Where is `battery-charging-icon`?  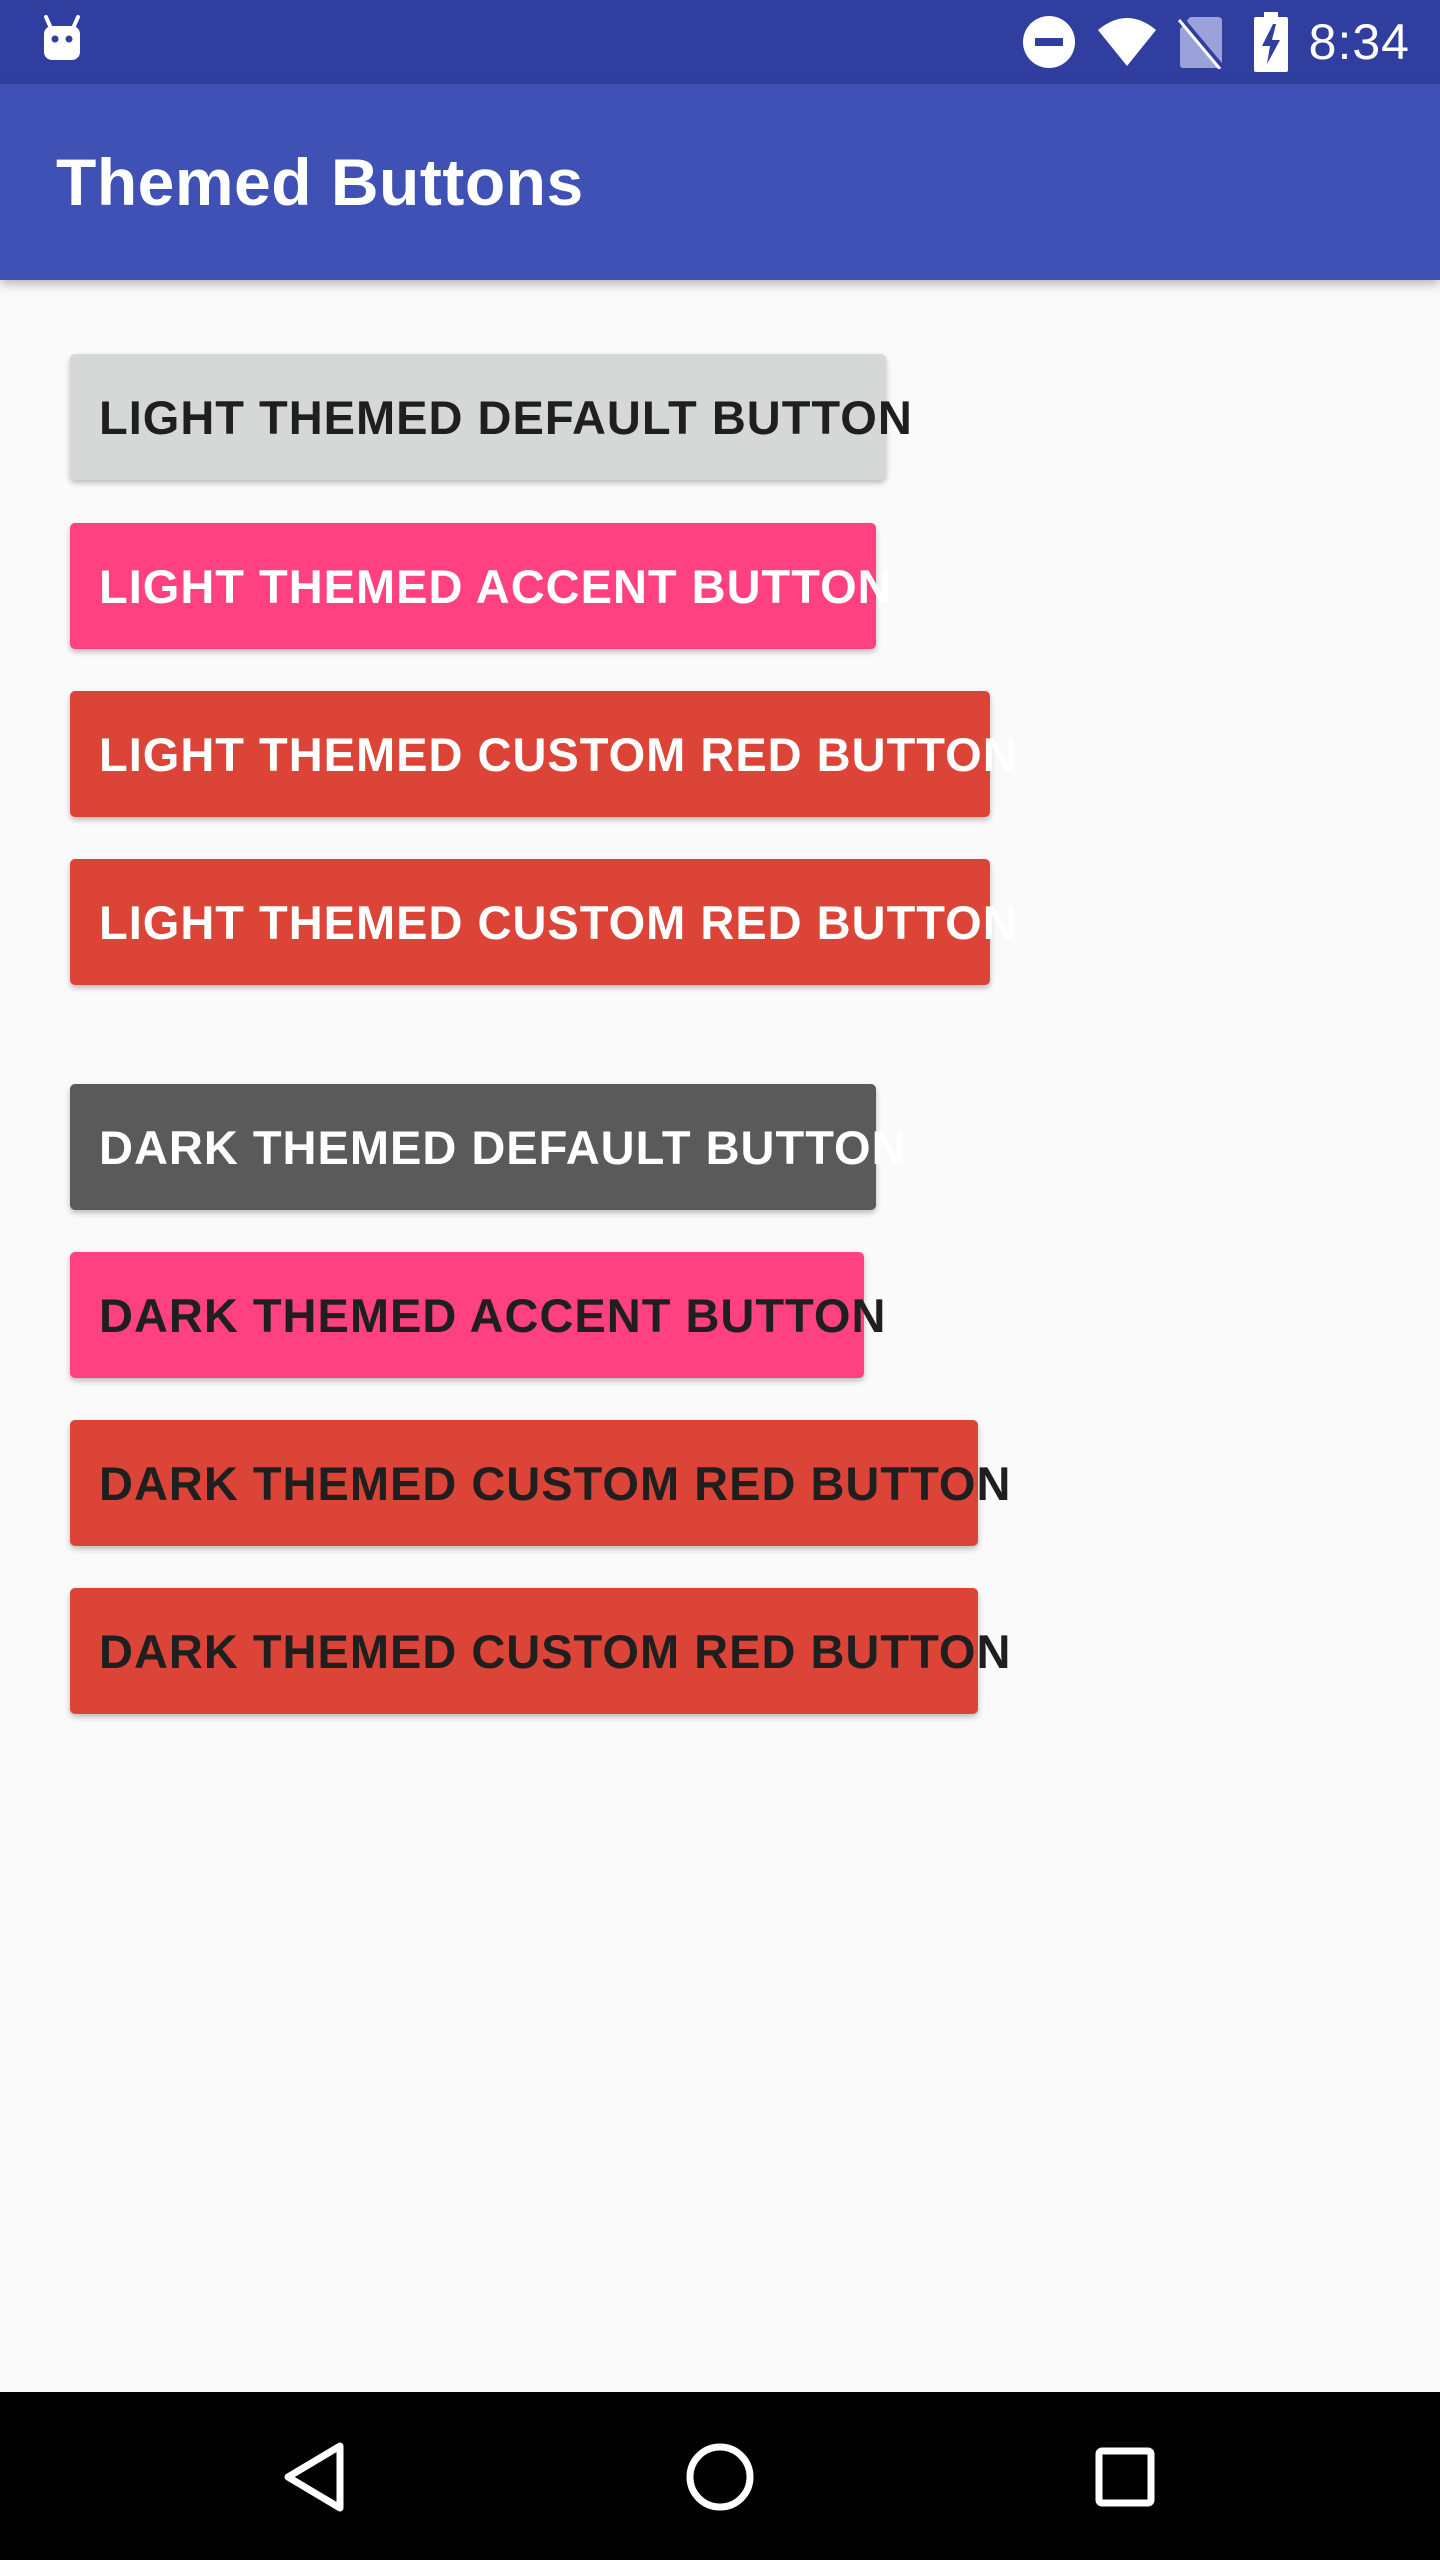 battery-charging-icon is located at coordinates (1271, 42).